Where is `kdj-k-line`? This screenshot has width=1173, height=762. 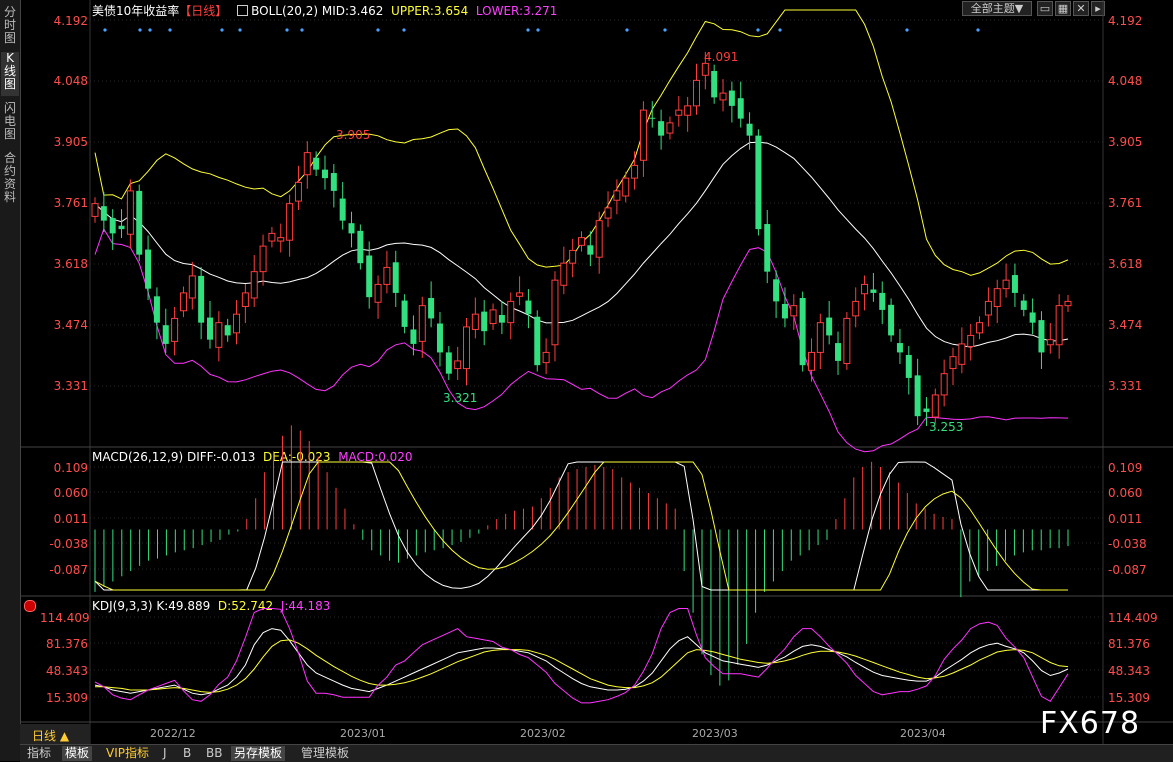 kdj-k-line is located at coordinates (581, 662).